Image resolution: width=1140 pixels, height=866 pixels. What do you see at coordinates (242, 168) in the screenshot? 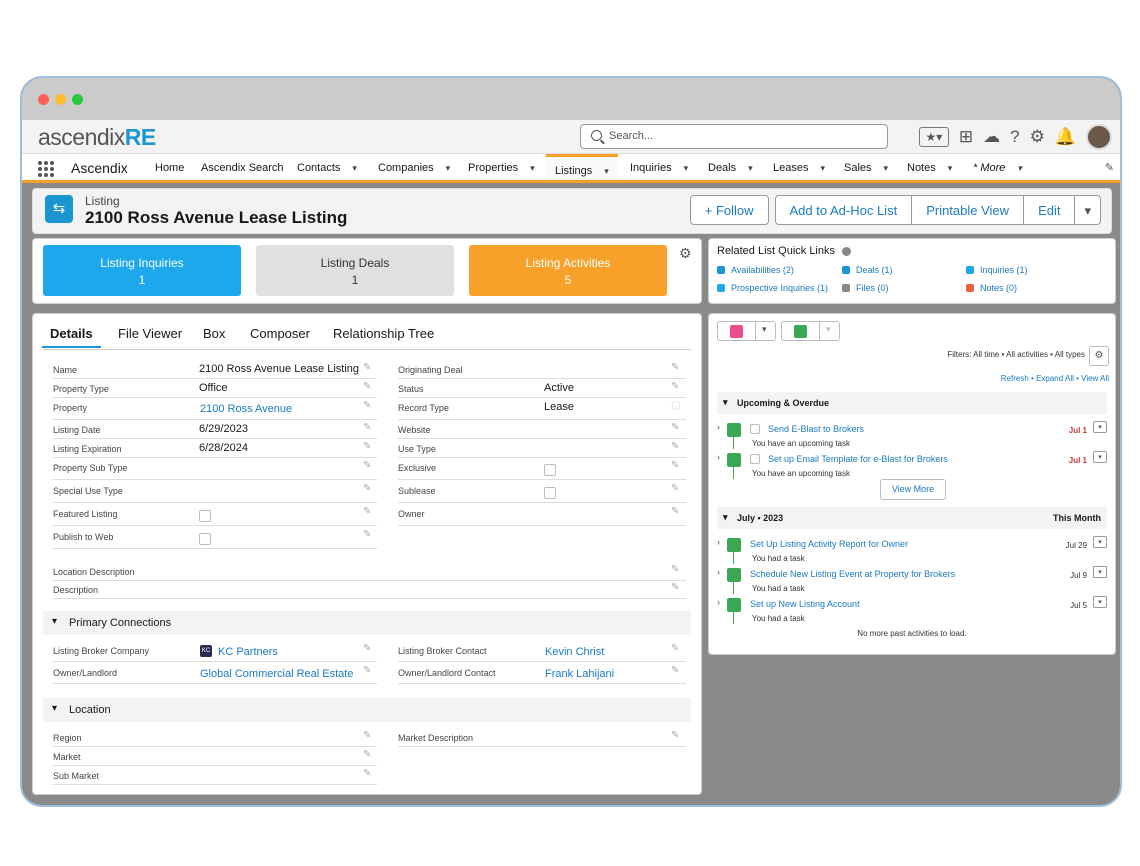
I see `nav-item-ascendix-search: Ascendix Search` at bounding box center [242, 168].